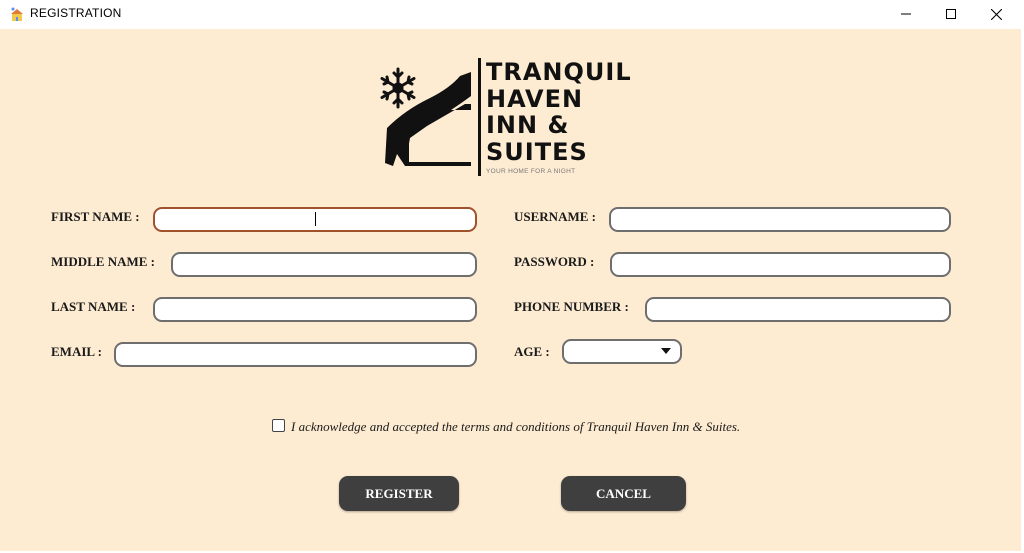  What do you see at coordinates (571, 306) in the screenshot?
I see `phone-number-label: PHONE NUMBER :` at bounding box center [571, 306].